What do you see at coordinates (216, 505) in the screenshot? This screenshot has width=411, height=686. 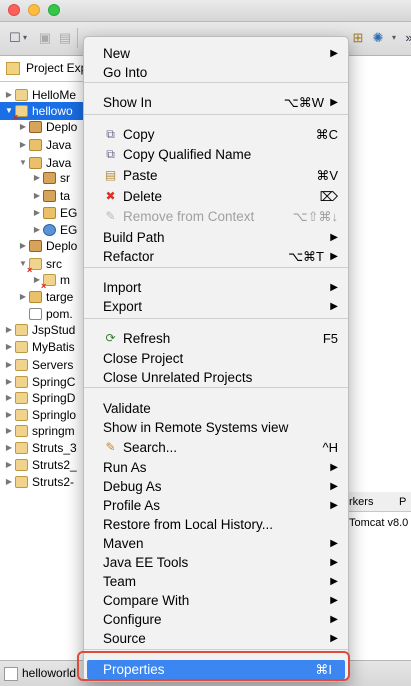 I see `menu-item-profile-as: Profile As ▶` at bounding box center [216, 505].